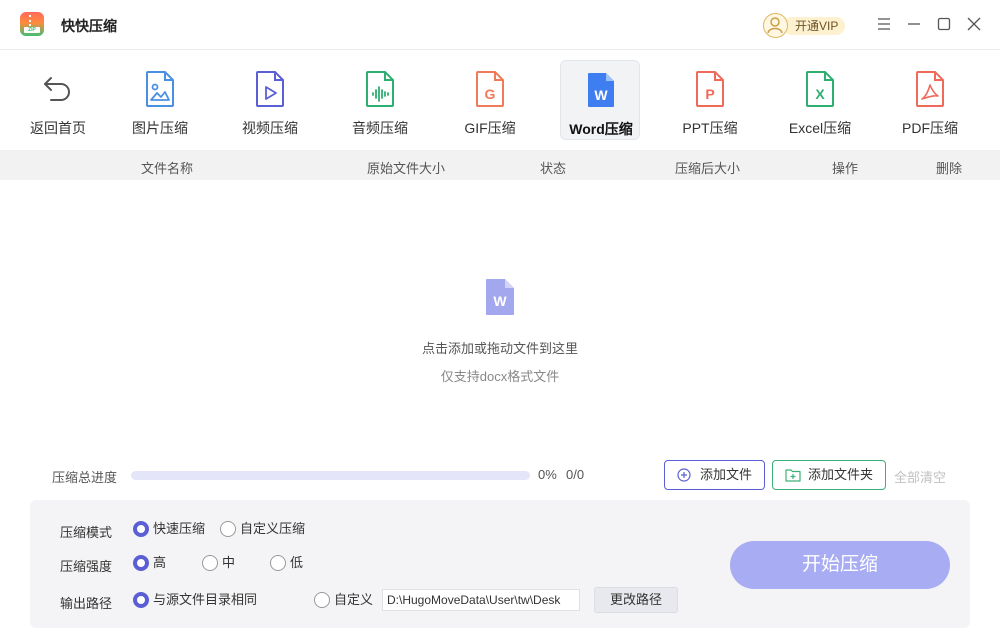  What do you see at coordinates (330, 475) in the screenshot?
I see `progress-bar` at bounding box center [330, 475].